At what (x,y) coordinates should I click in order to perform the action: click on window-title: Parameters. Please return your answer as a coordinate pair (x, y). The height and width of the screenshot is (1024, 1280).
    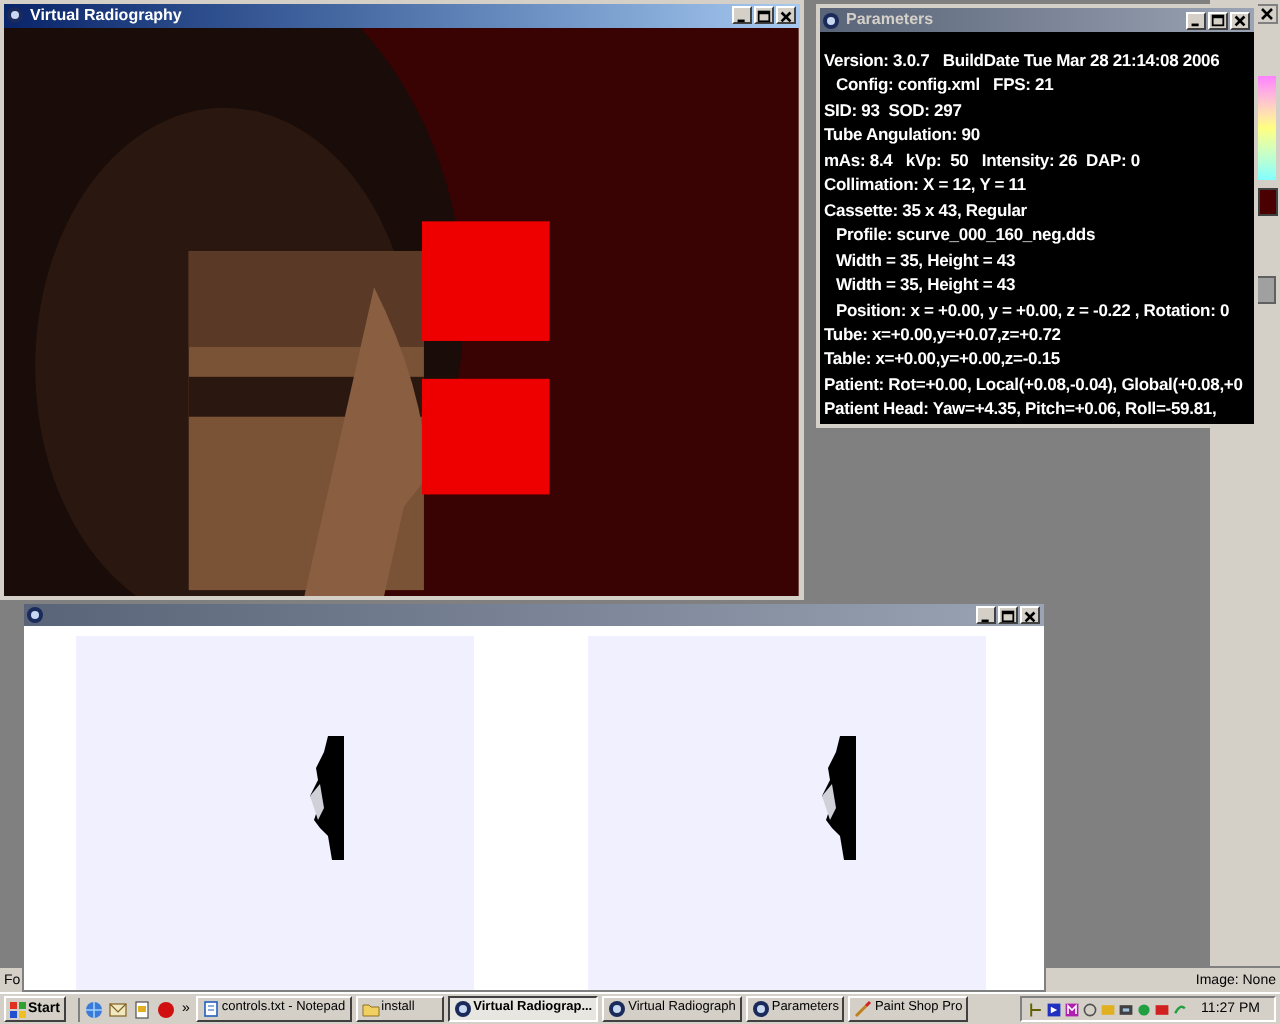
    Looking at the image, I should click on (890, 20).